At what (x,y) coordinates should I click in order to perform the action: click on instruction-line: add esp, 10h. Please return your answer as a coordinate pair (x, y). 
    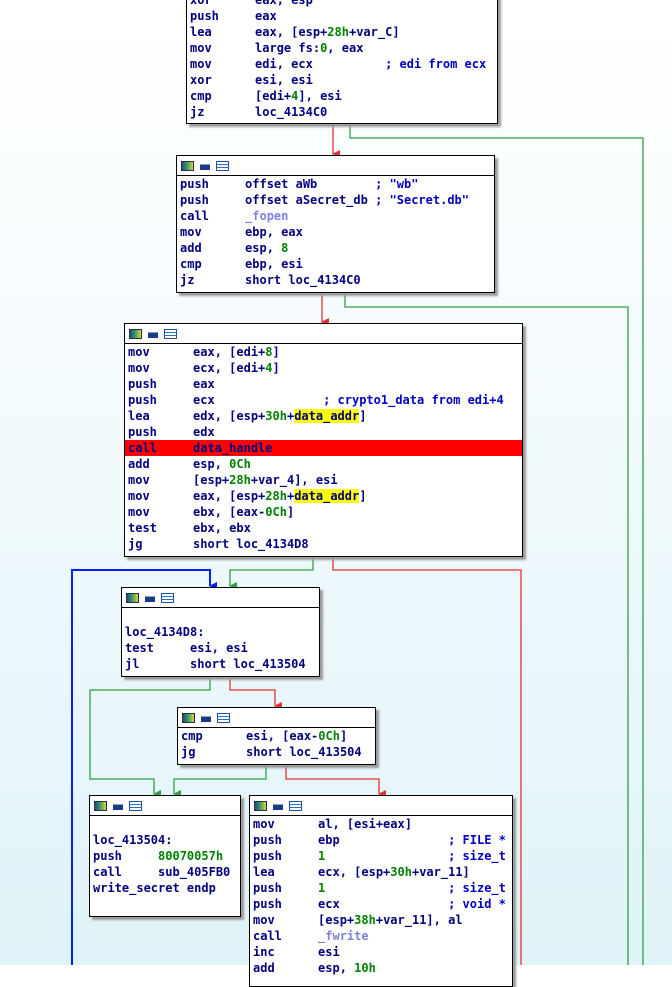
    Looking at the image, I should click on (381, 968).